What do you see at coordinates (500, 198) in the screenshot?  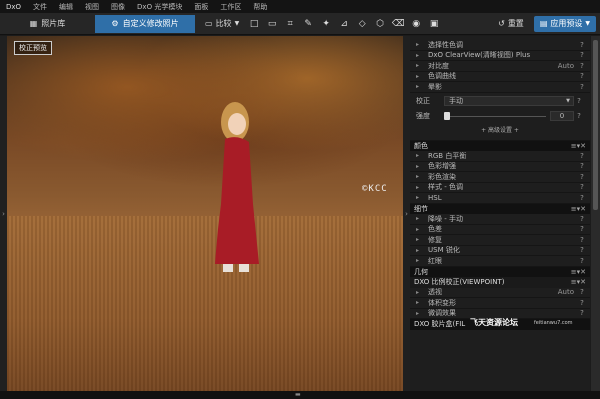 I see `color-row: ▸ HSL?` at bounding box center [500, 198].